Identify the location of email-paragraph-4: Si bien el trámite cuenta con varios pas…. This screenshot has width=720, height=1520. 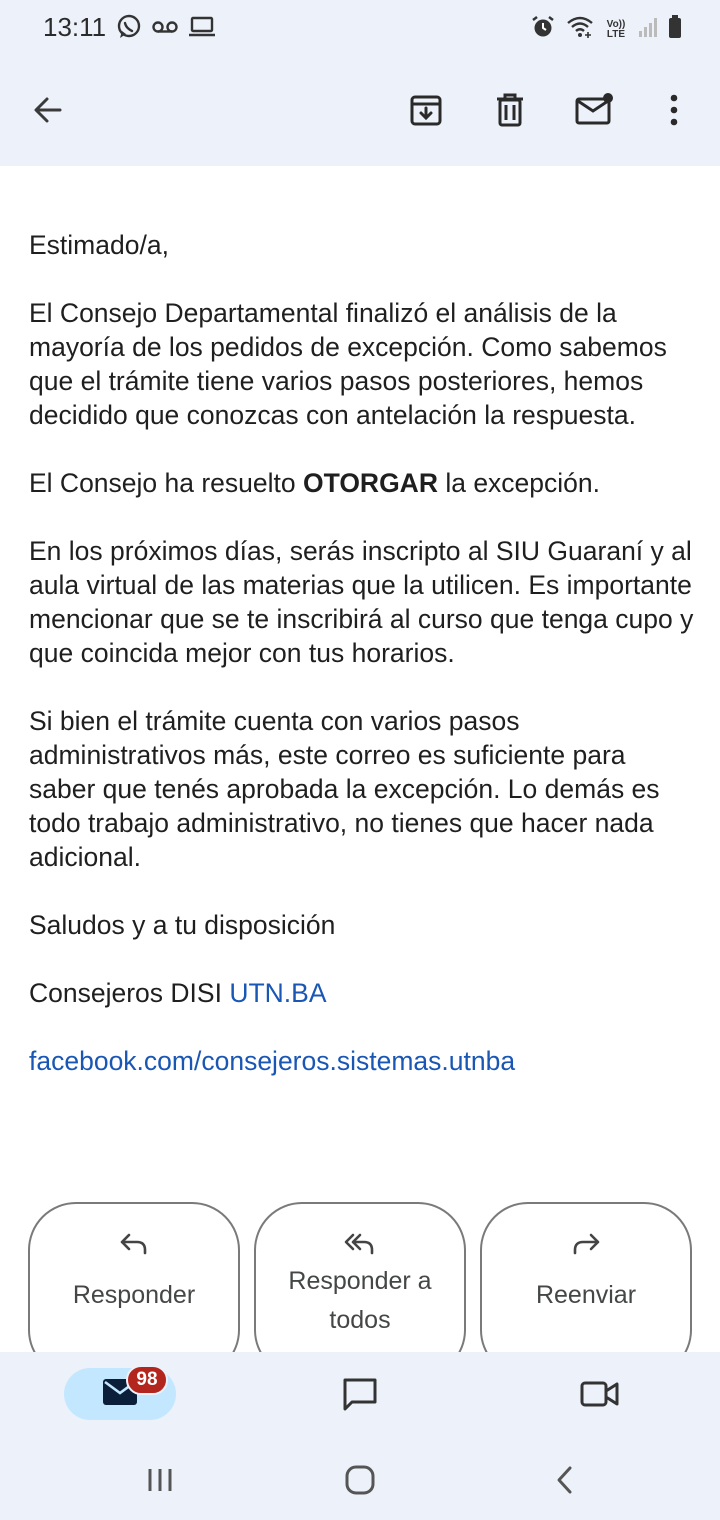
(344, 789).